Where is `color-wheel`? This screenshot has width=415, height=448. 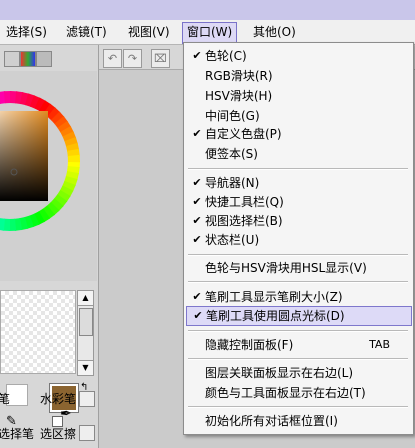
color-wheel is located at coordinates (48, 176).